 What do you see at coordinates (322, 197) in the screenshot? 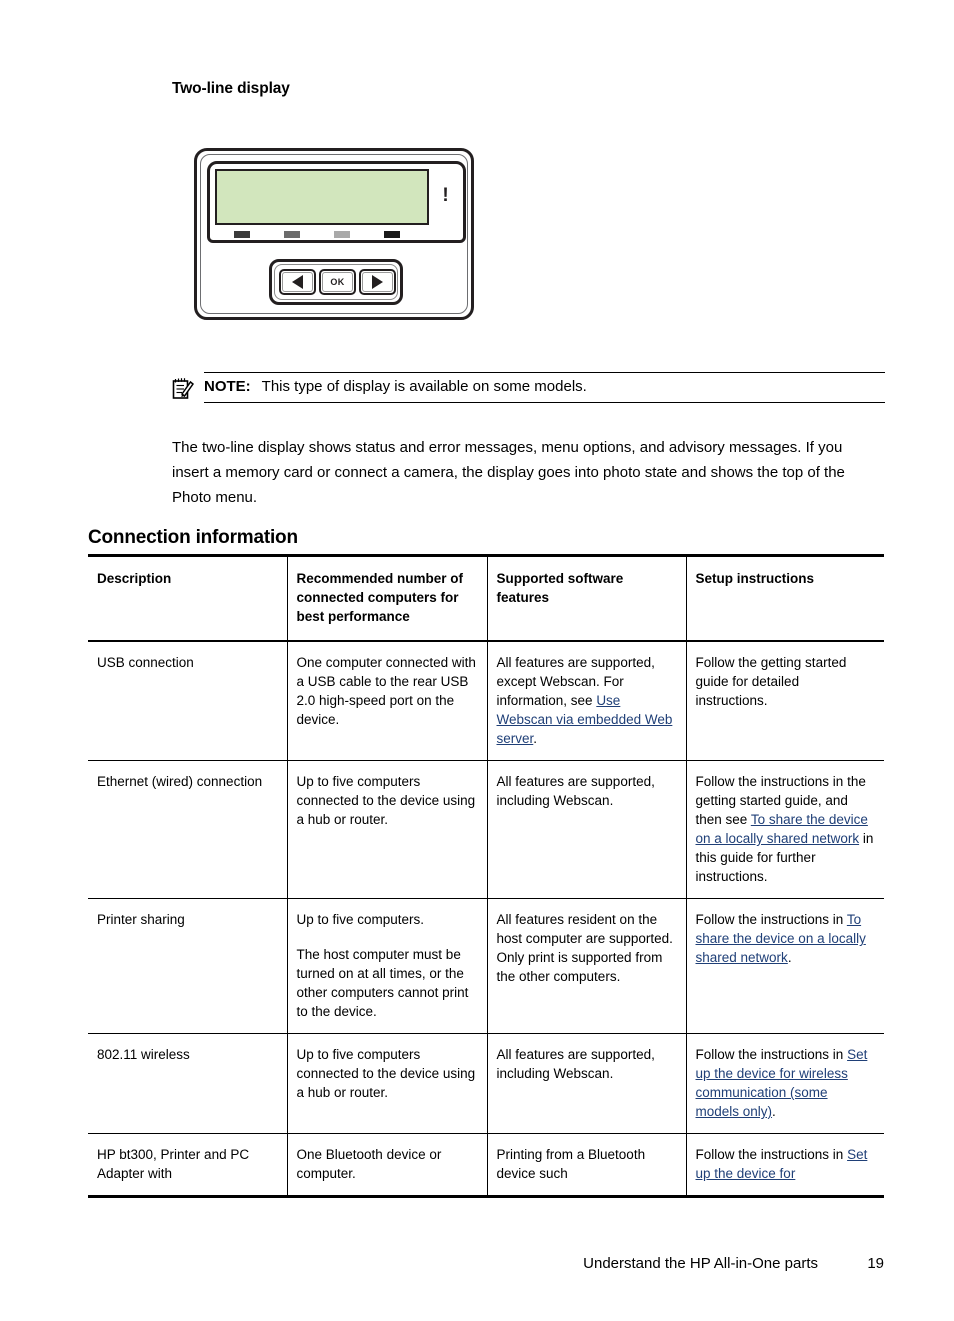
I see `lcd-screen` at bounding box center [322, 197].